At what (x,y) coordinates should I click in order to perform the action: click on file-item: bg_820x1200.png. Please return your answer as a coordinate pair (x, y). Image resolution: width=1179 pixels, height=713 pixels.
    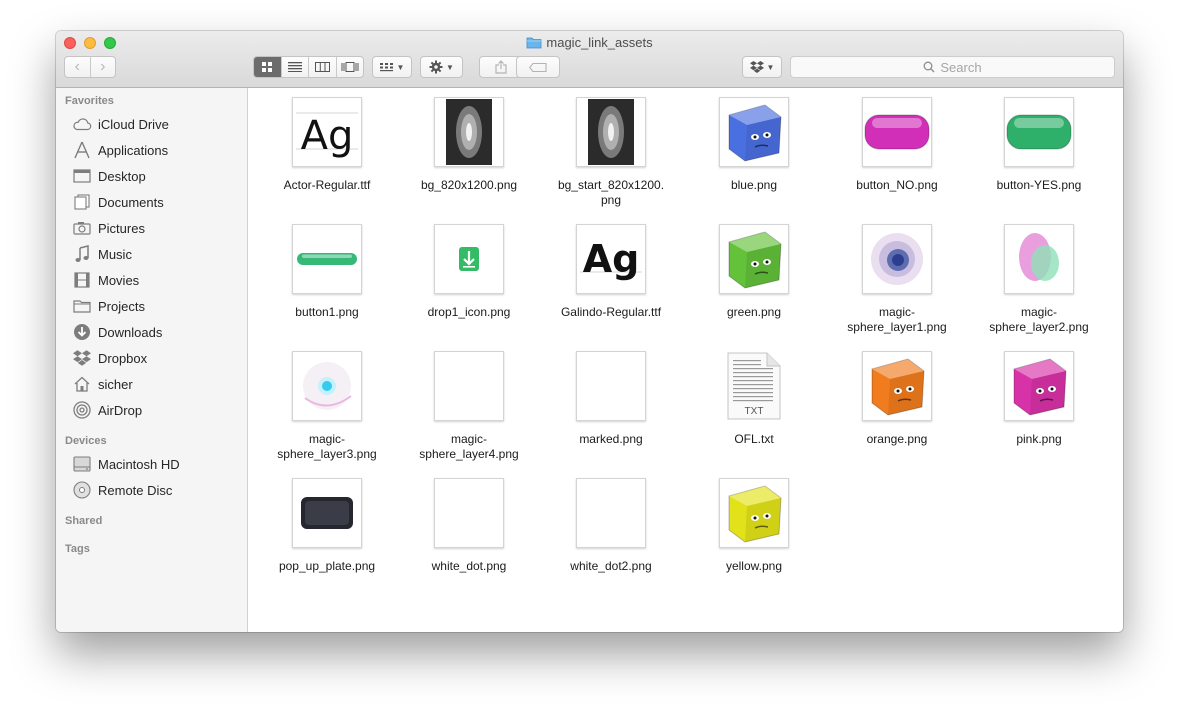
    Looking at the image, I should click on (469, 150).